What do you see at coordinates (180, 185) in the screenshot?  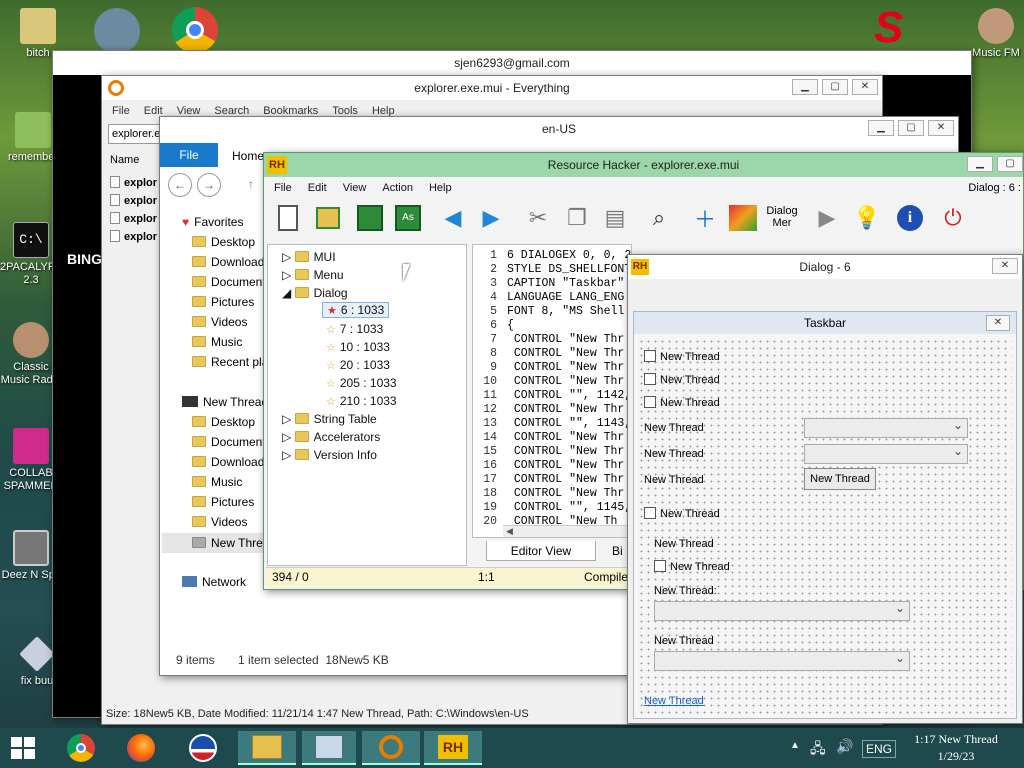 I see `back-button: ←` at bounding box center [180, 185].